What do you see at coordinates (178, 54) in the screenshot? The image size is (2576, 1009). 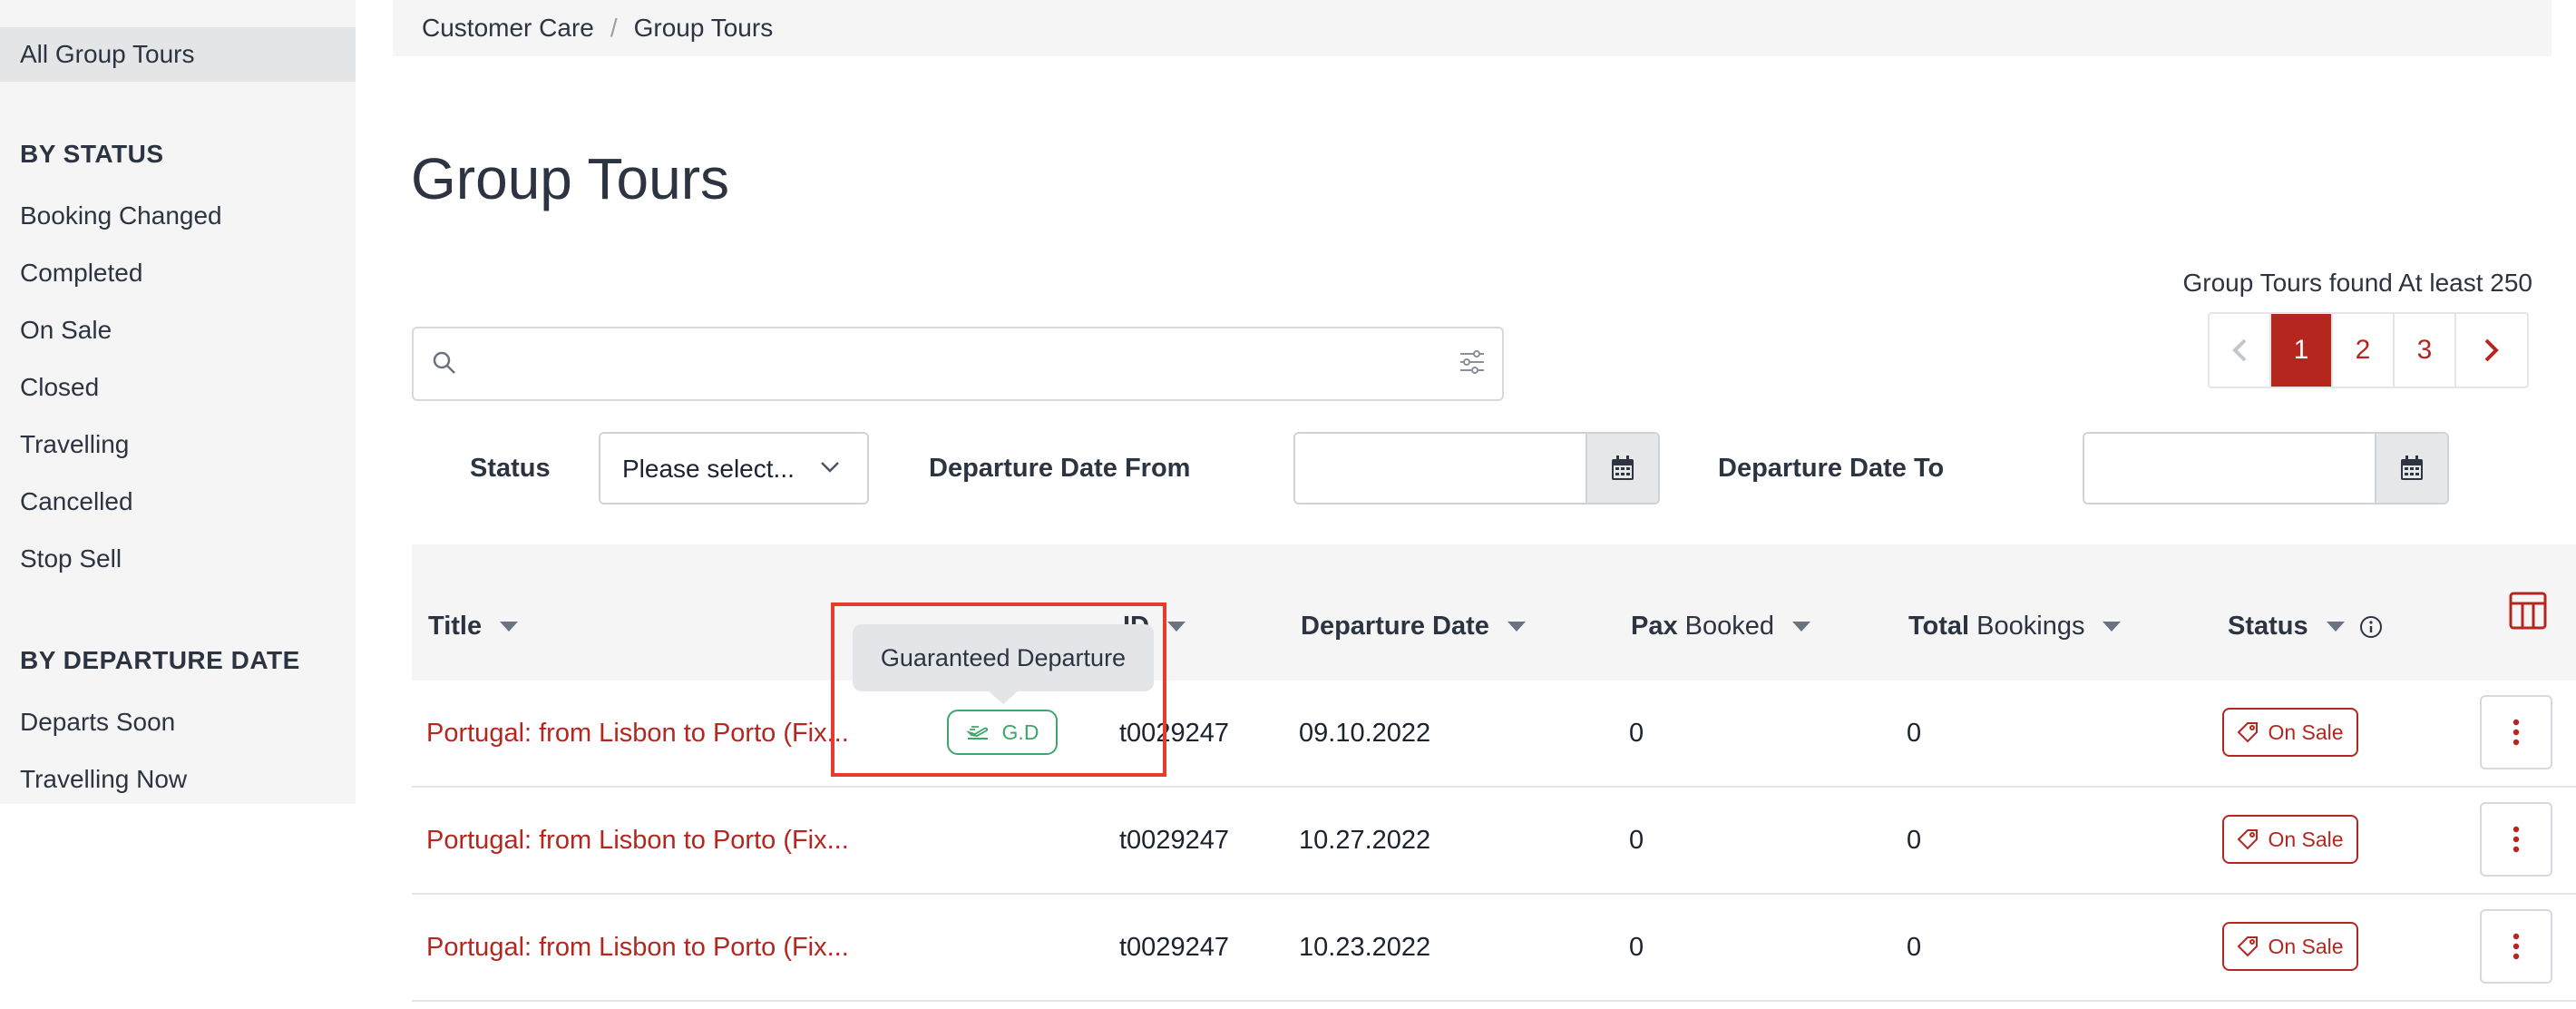 I see `sidebar-item-all-group-tours: All Group Tours` at bounding box center [178, 54].